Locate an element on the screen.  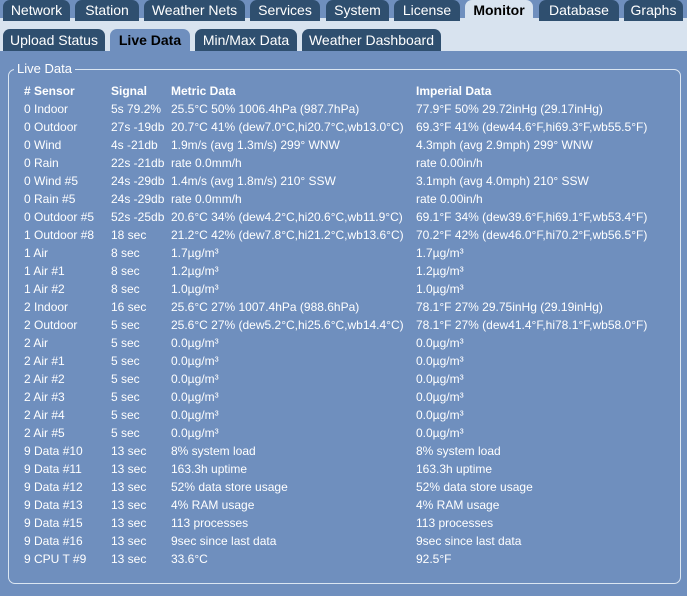
table-row: 2 Air #2 5 sec 0.0µg/m³ 0.0µg/m³ is located at coordinates (355, 379).